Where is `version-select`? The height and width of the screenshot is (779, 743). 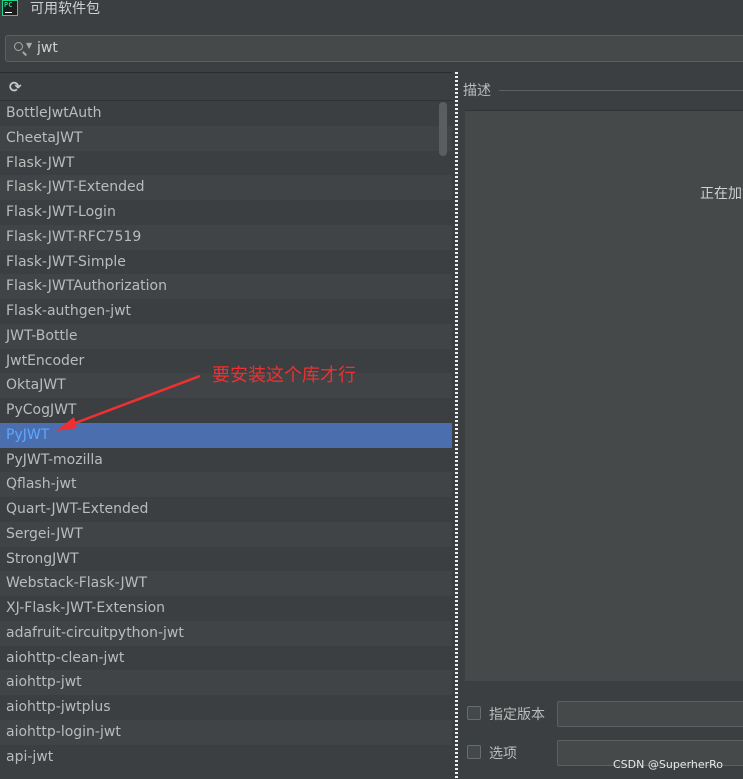
version-select is located at coordinates (650, 714).